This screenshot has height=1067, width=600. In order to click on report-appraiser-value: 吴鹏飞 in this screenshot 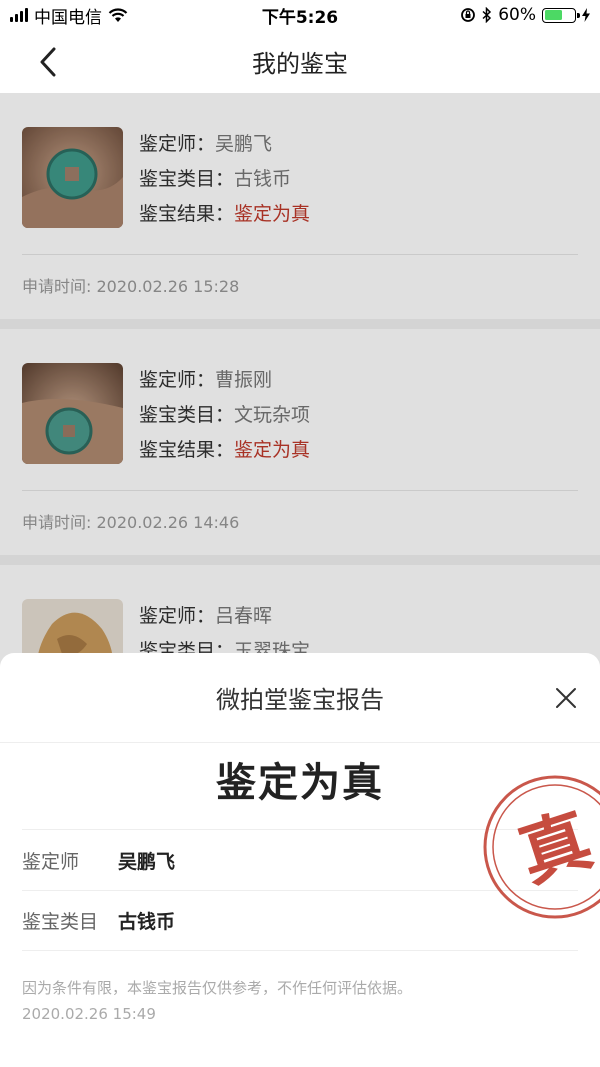, I will do `click(147, 861)`.